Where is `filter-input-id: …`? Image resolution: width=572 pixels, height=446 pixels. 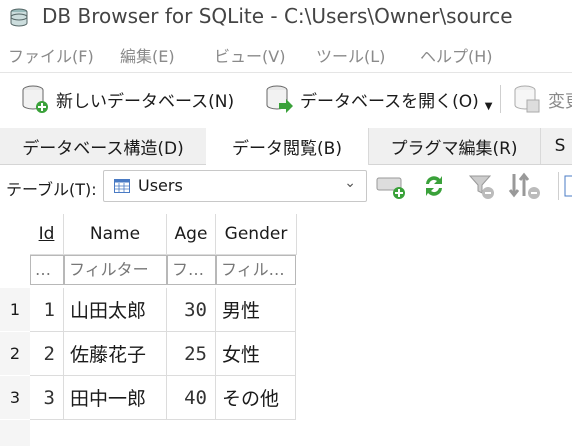
filter-input-id: … is located at coordinates (47, 270).